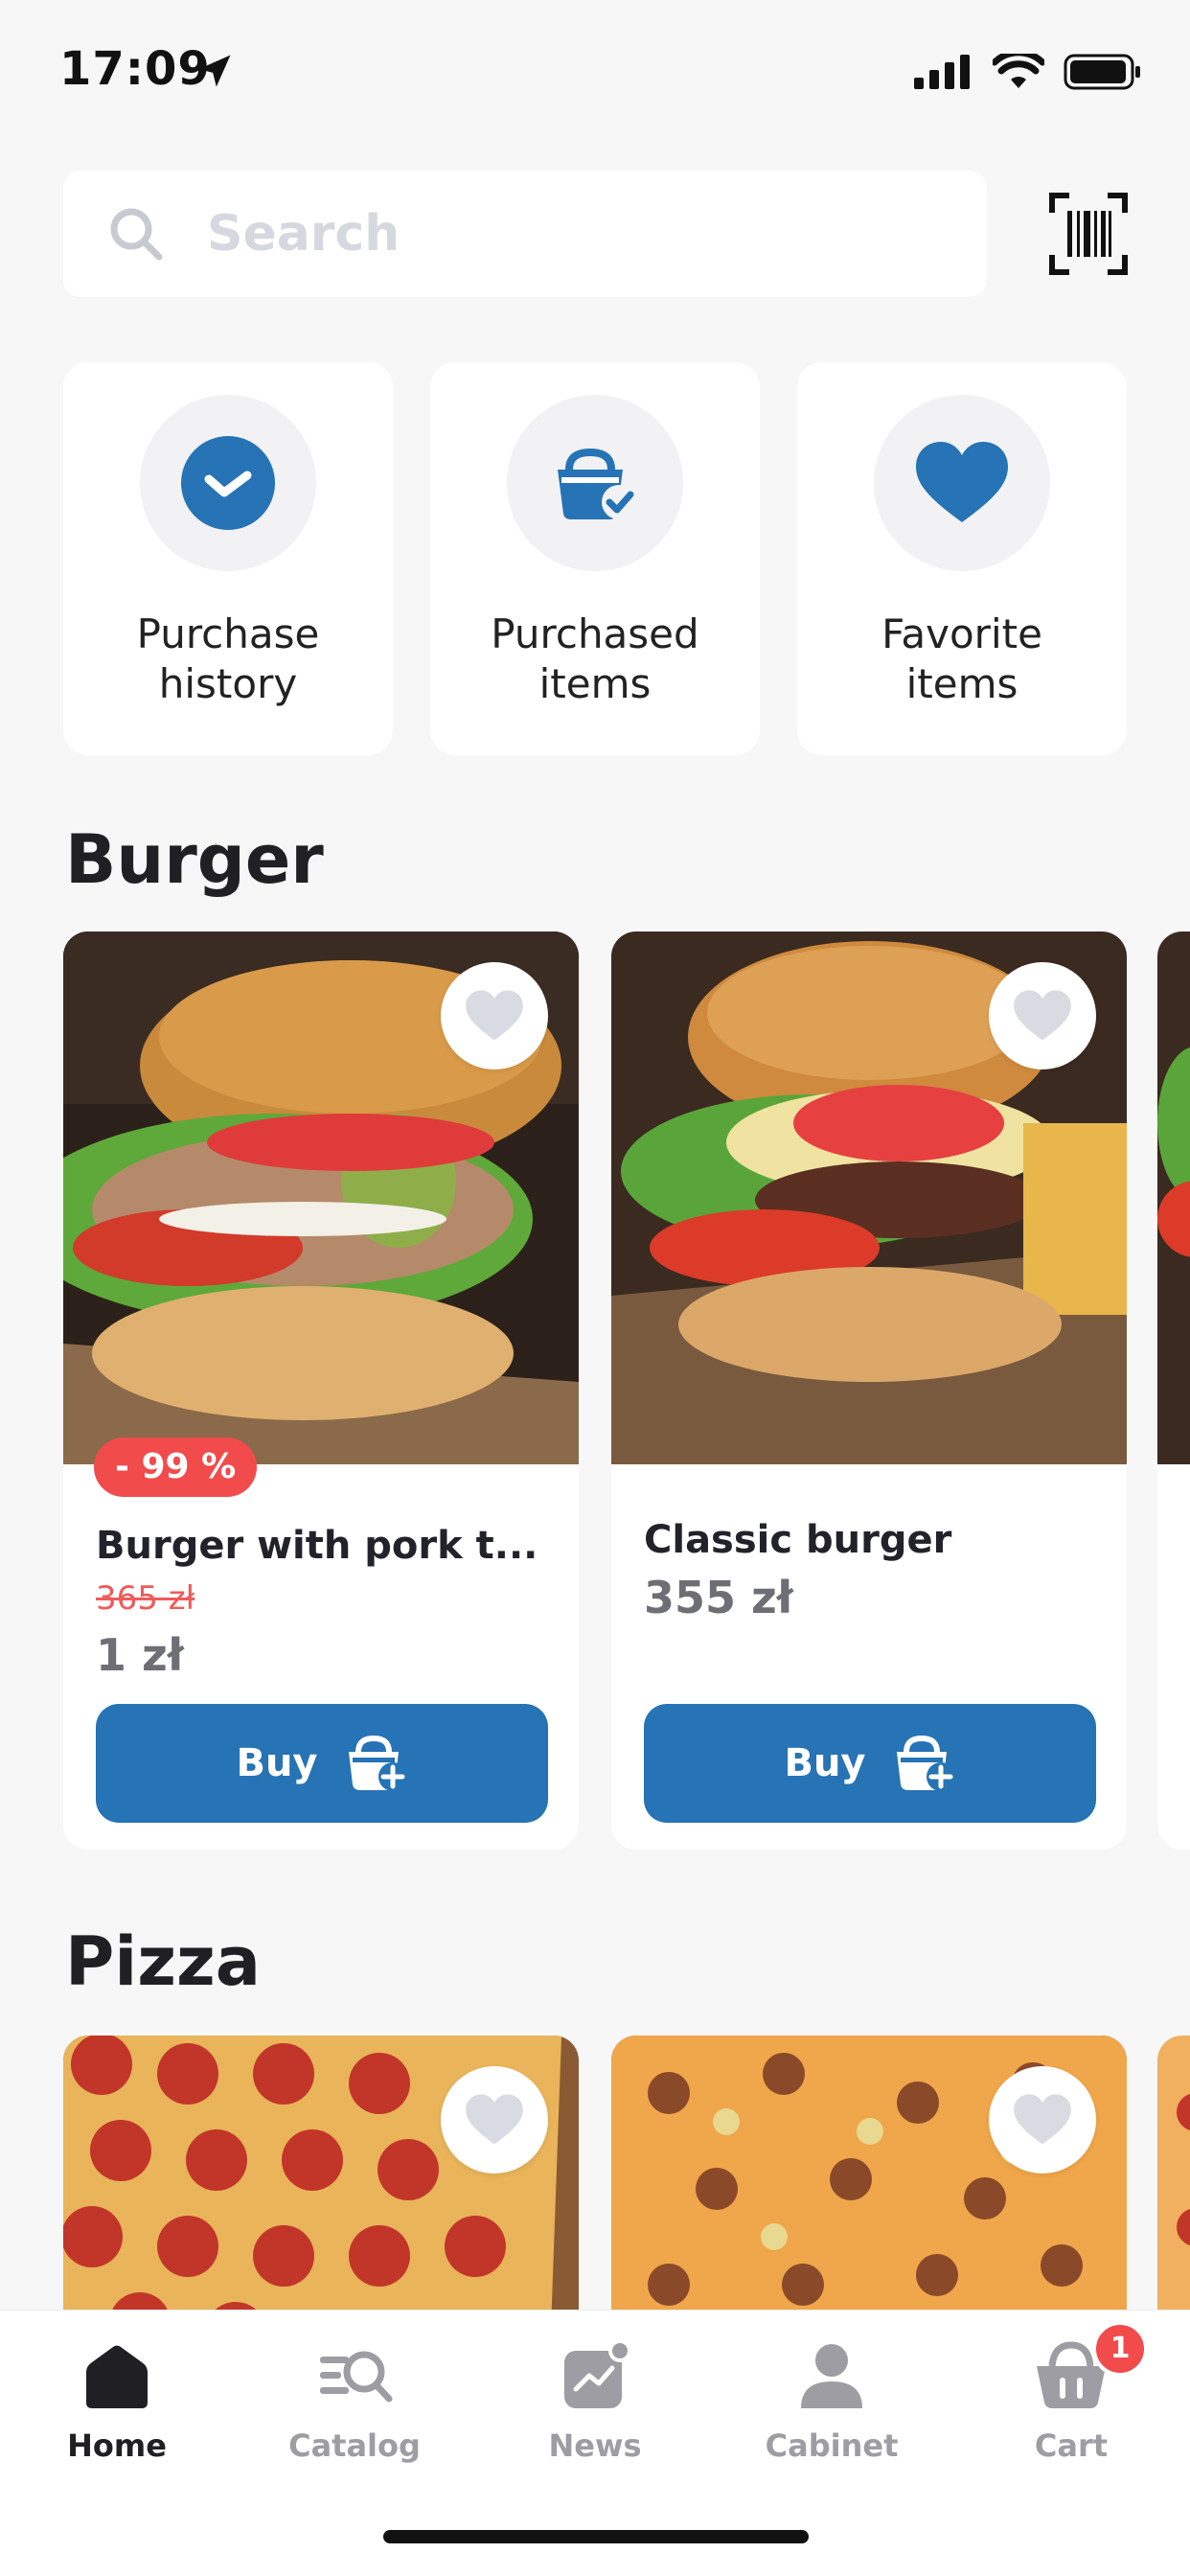 The width and height of the screenshot is (1190, 2576). What do you see at coordinates (595, 2409) in the screenshot?
I see `tab-news: News` at bounding box center [595, 2409].